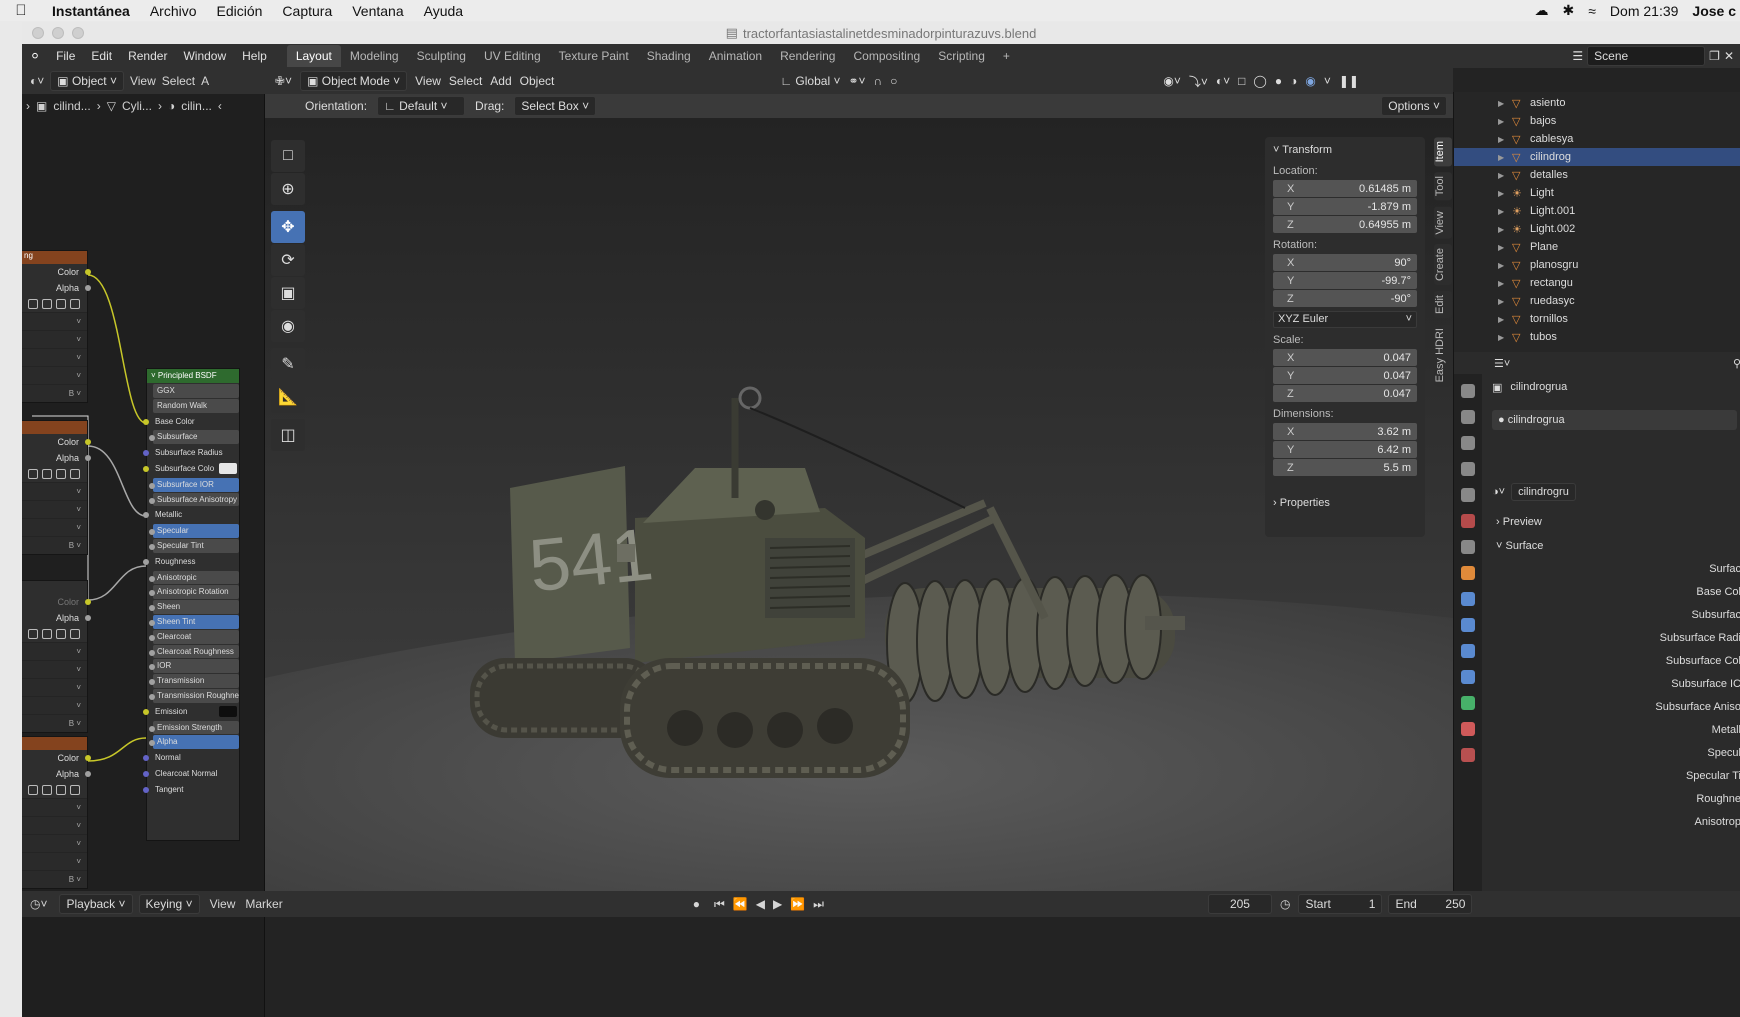 Image resolution: width=1740 pixels, height=1017 pixels. I want to click on outliner-item-name: asiento, so click(1547, 103).